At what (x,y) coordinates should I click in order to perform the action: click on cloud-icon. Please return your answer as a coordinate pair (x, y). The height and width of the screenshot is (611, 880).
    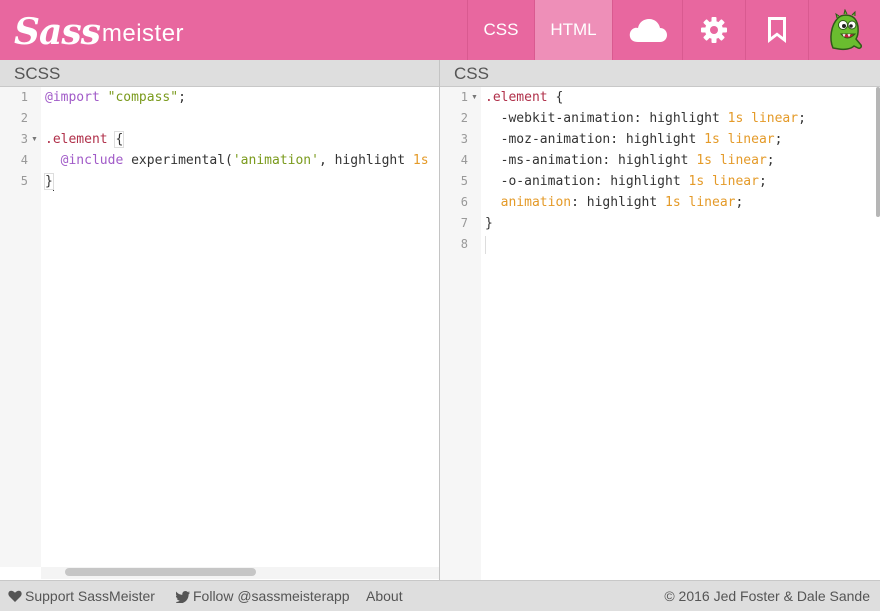
    Looking at the image, I should click on (648, 30).